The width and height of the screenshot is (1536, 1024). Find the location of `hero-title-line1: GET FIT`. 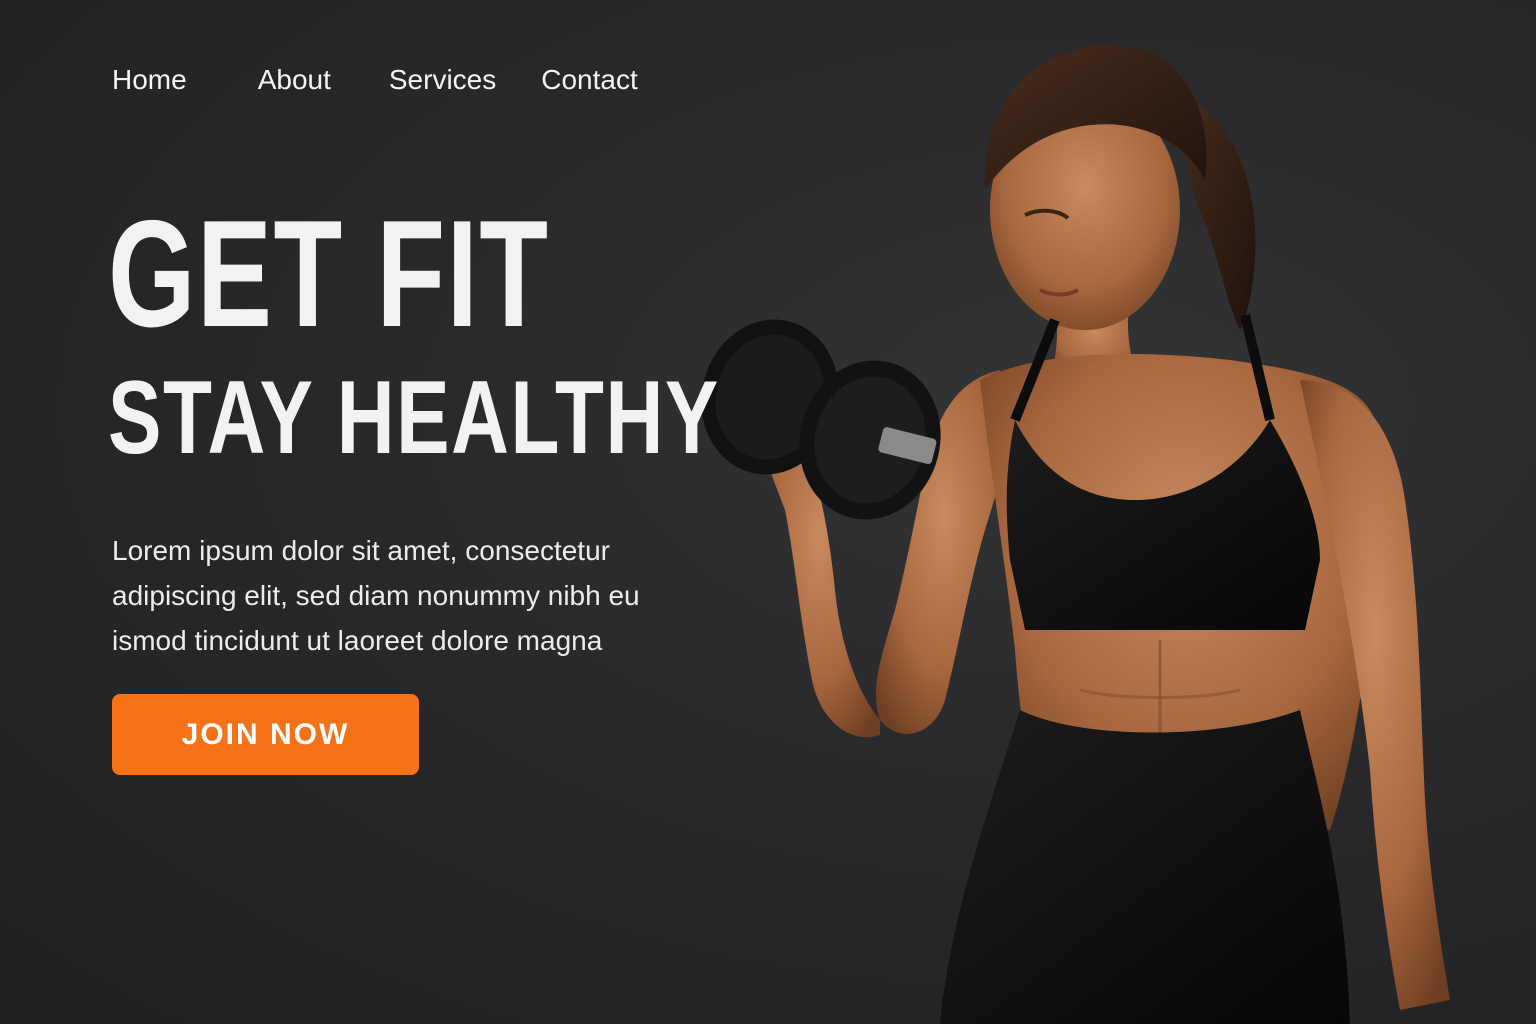

hero-title-line1: GET FIT is located at coordinates (329, 274).